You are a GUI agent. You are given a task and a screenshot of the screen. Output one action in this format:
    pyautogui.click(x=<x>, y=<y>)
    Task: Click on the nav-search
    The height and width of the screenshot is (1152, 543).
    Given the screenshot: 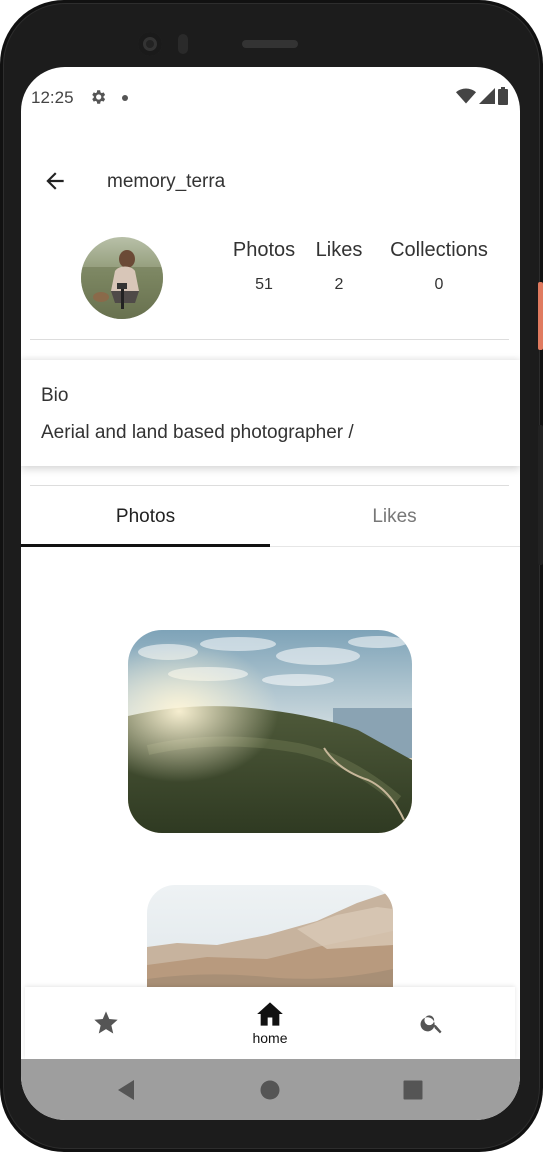 What is the action you would take?
    pyautogui.click(x=432, y=1023)
    